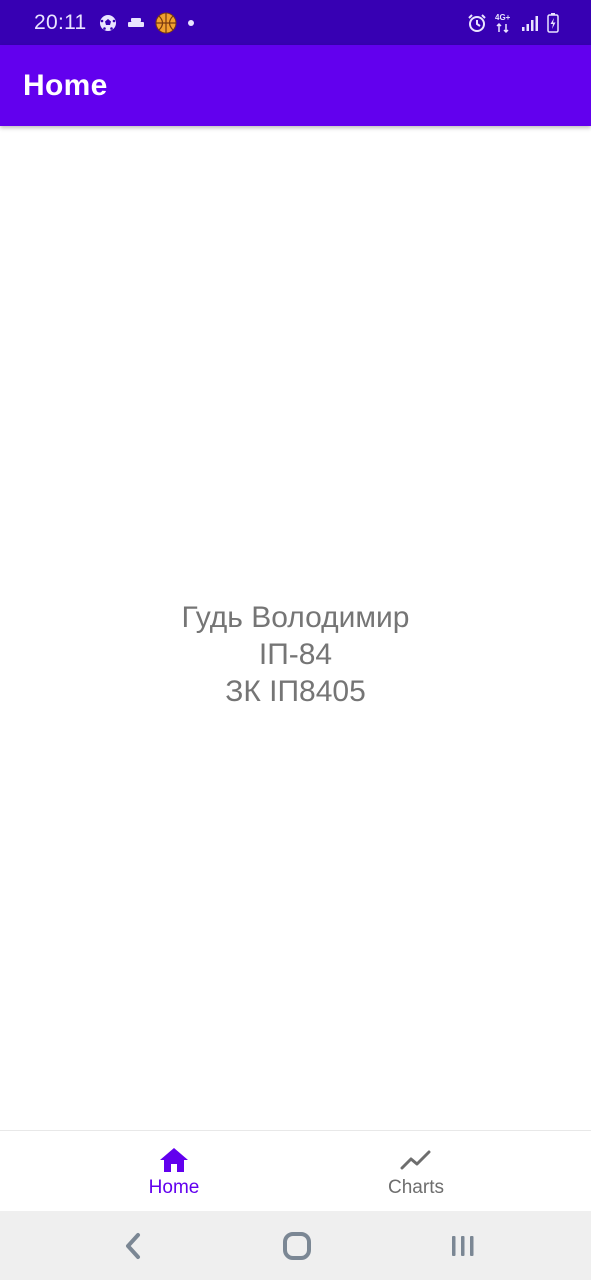 The height and width of the screenshot is (1280, 591). What do you see at coordinates (65, 85) in the screenshot?
I see `page-title: Home` at bounding box center [65, 85].